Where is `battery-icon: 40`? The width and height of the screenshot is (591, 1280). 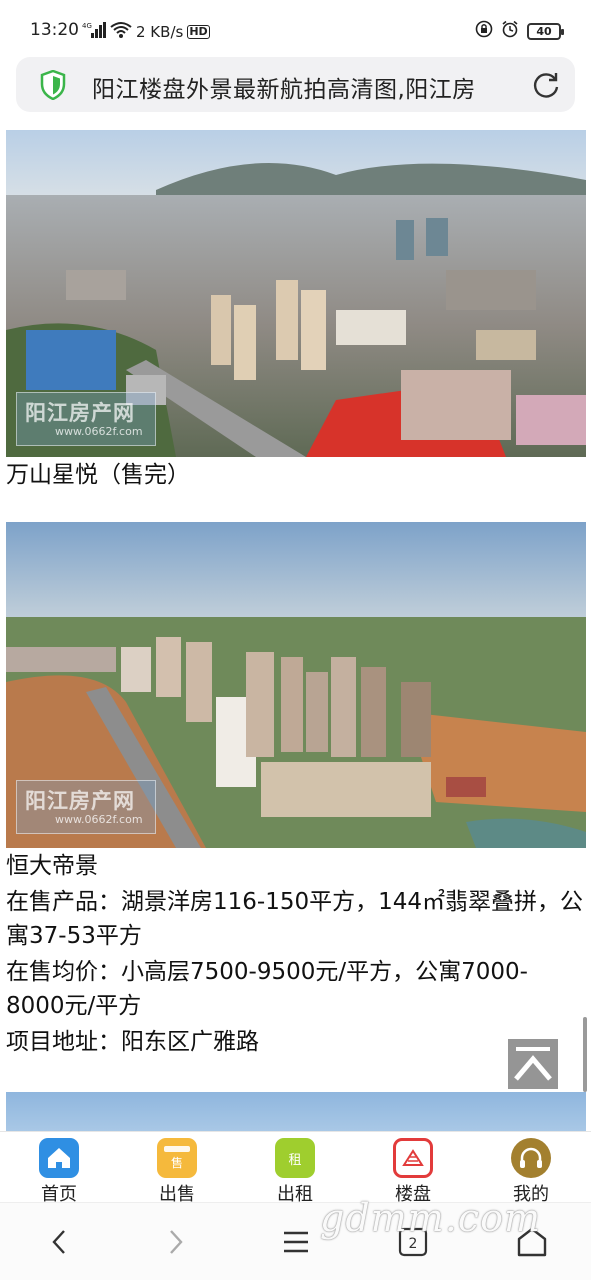 battery-icon: 40 is located at coordinates (545, 31).